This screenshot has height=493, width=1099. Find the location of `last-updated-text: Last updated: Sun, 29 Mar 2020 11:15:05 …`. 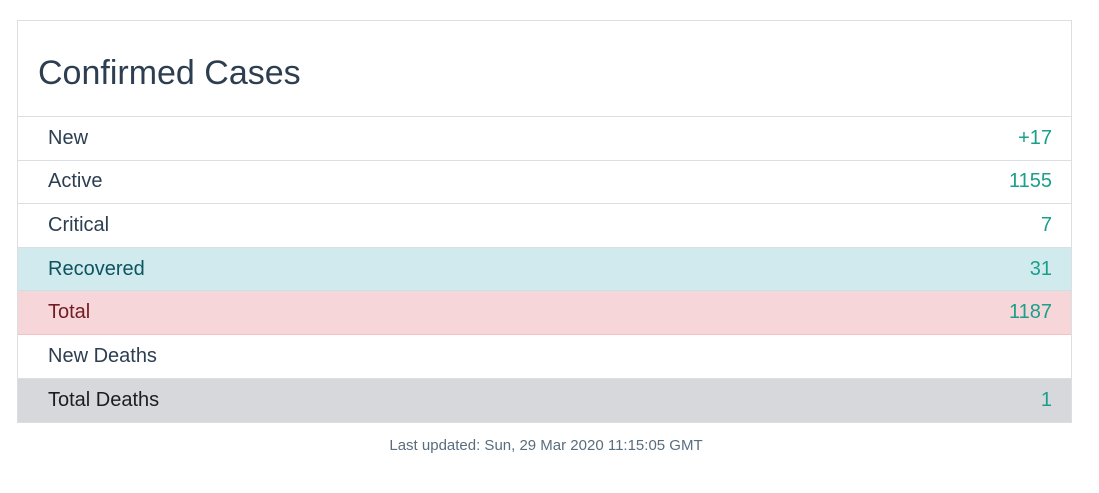

last-updated-text: Last updated: Sun, 29 Mar 2020 11:15:05 … is located at coordinates (546, 445).